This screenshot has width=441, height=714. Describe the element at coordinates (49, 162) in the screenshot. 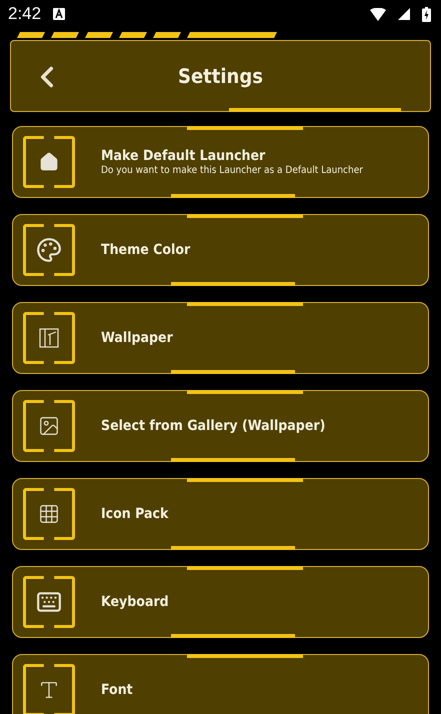

I see `home-icon` at that location.